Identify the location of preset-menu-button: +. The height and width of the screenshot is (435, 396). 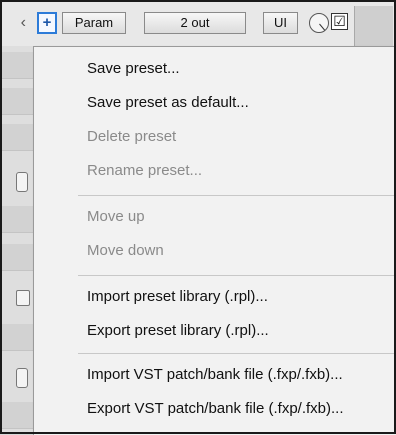
(47, 23).